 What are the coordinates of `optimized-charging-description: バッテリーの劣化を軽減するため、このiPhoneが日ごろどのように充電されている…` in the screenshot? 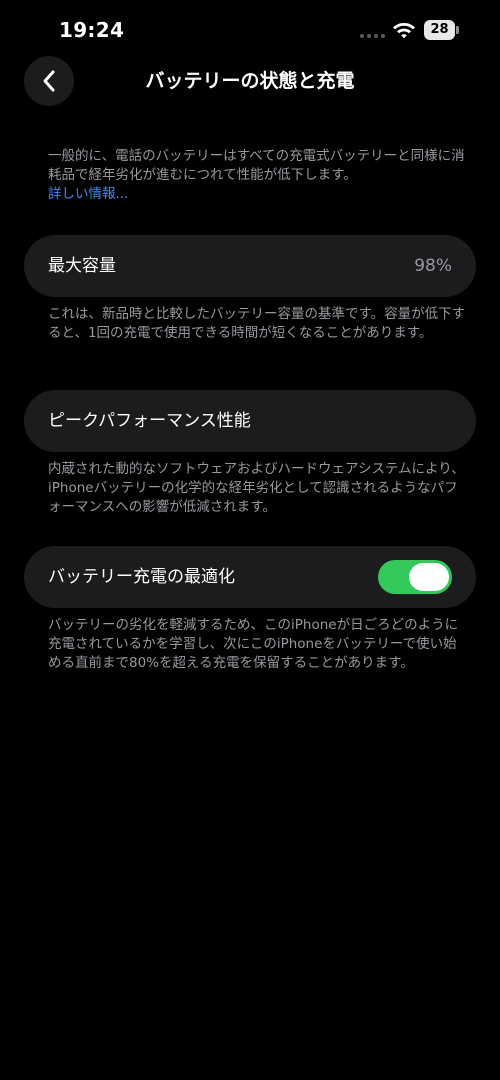 It's located at (253, 644).